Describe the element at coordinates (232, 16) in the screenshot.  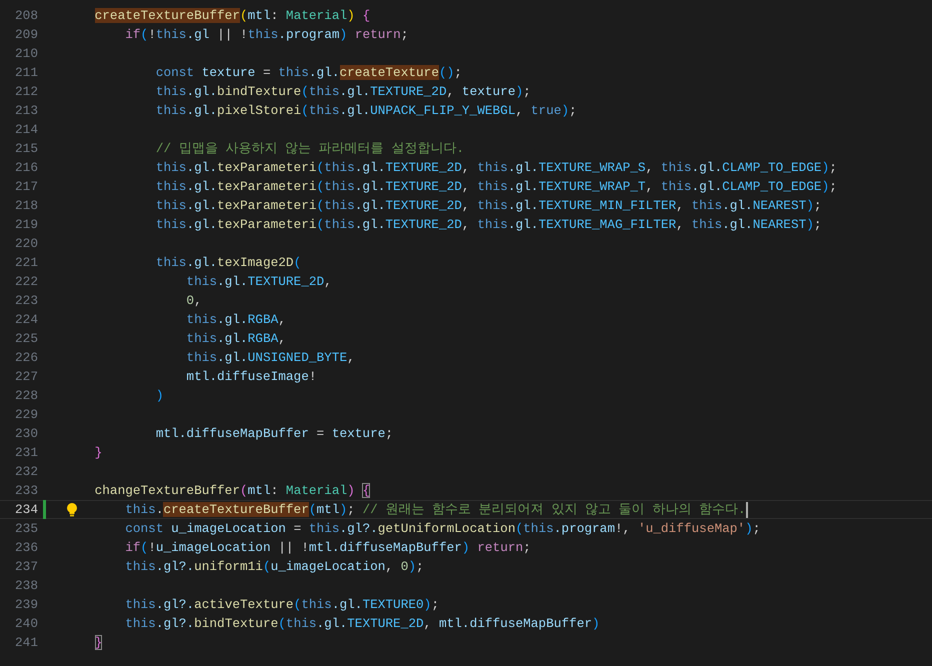
I see `code-line: createTextureBuffer(mtl: Material) {` at that location.